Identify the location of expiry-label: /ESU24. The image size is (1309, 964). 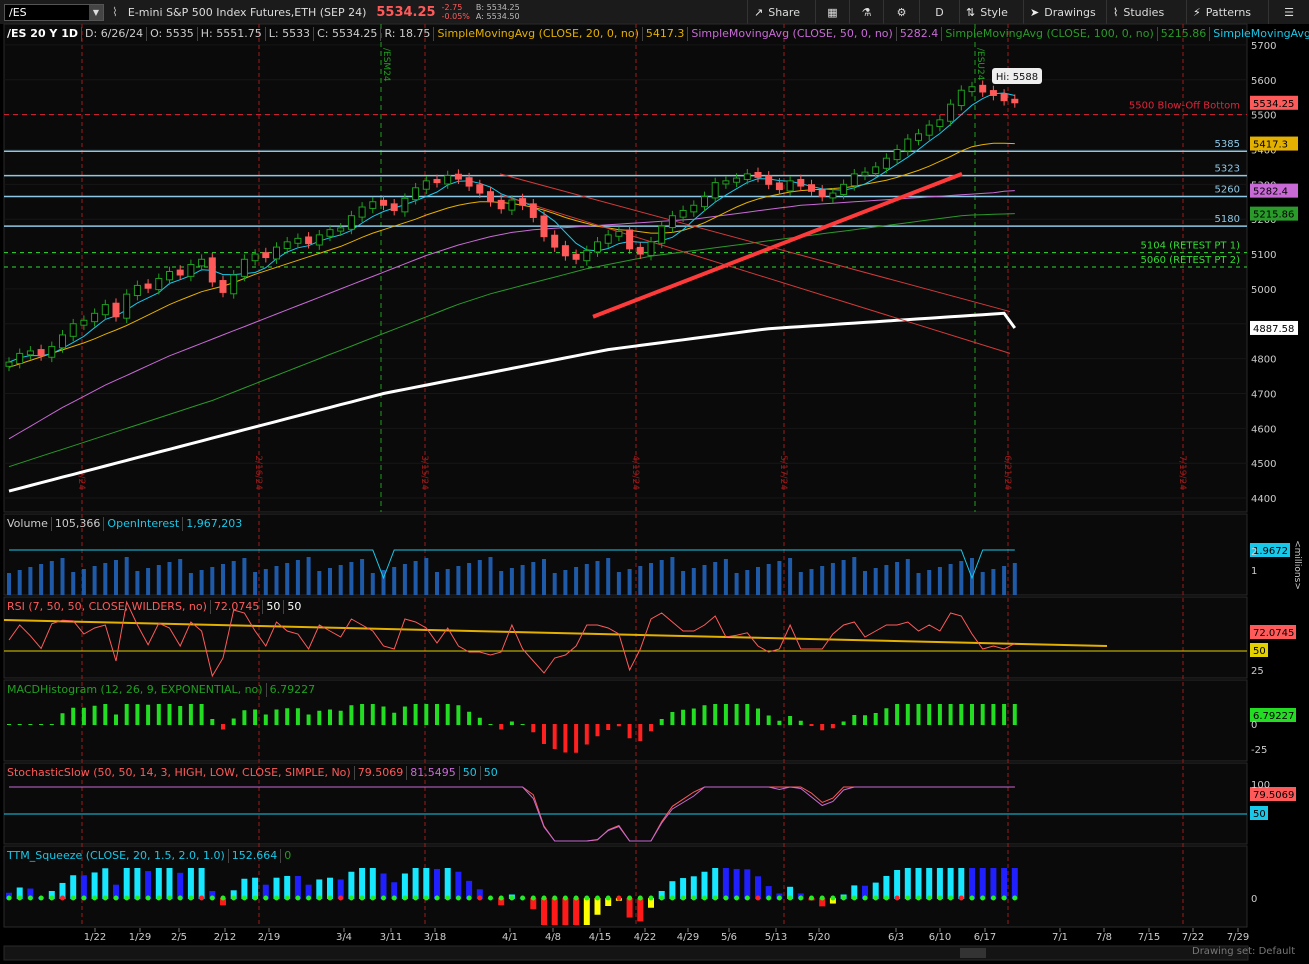
(980, 64).